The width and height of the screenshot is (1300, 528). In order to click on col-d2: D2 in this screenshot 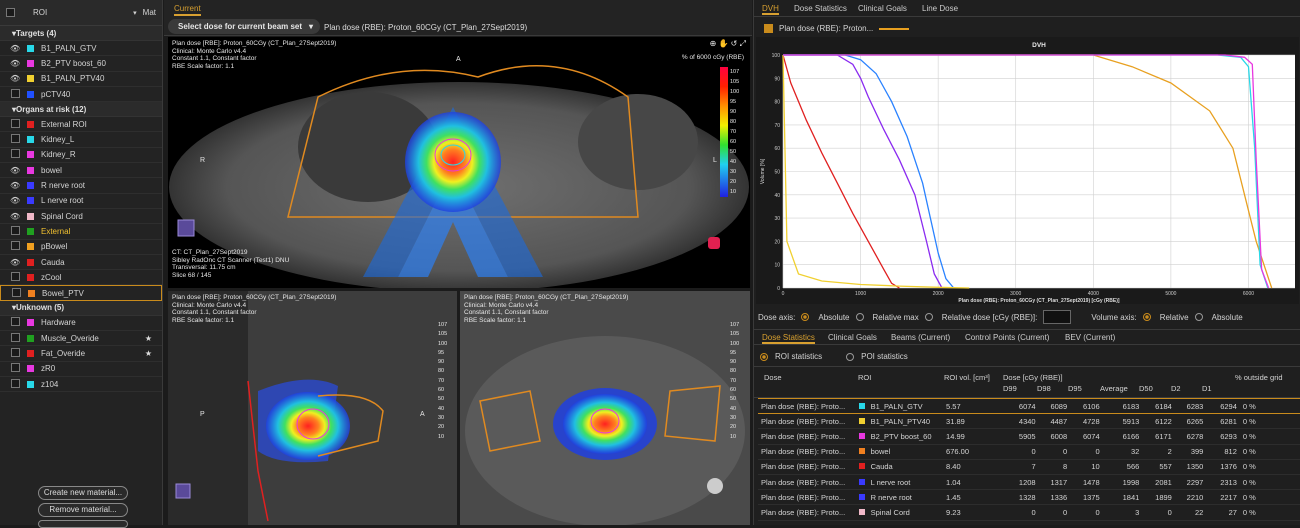, I will do `click(1176, 388)`.